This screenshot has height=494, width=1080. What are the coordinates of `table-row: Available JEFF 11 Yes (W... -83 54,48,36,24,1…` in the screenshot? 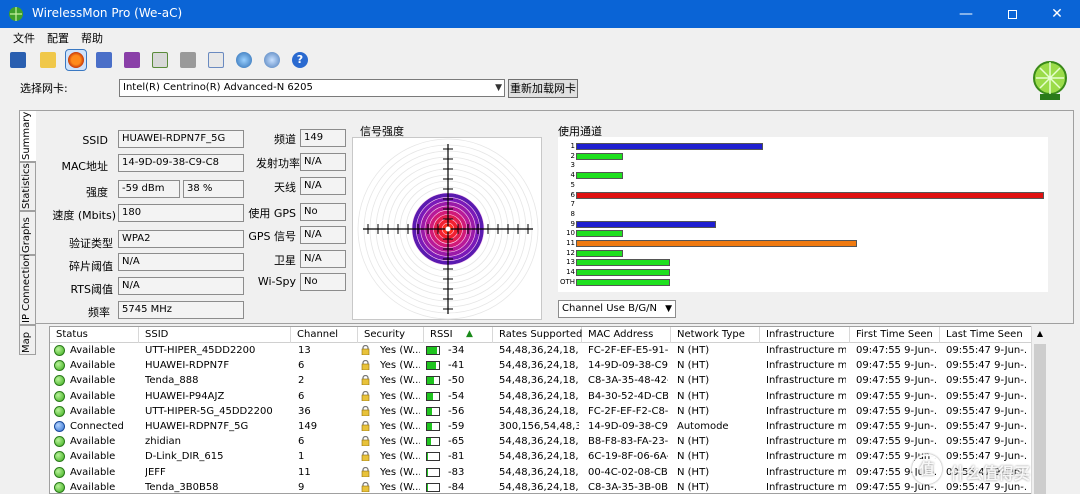 It's located at (548, 472).